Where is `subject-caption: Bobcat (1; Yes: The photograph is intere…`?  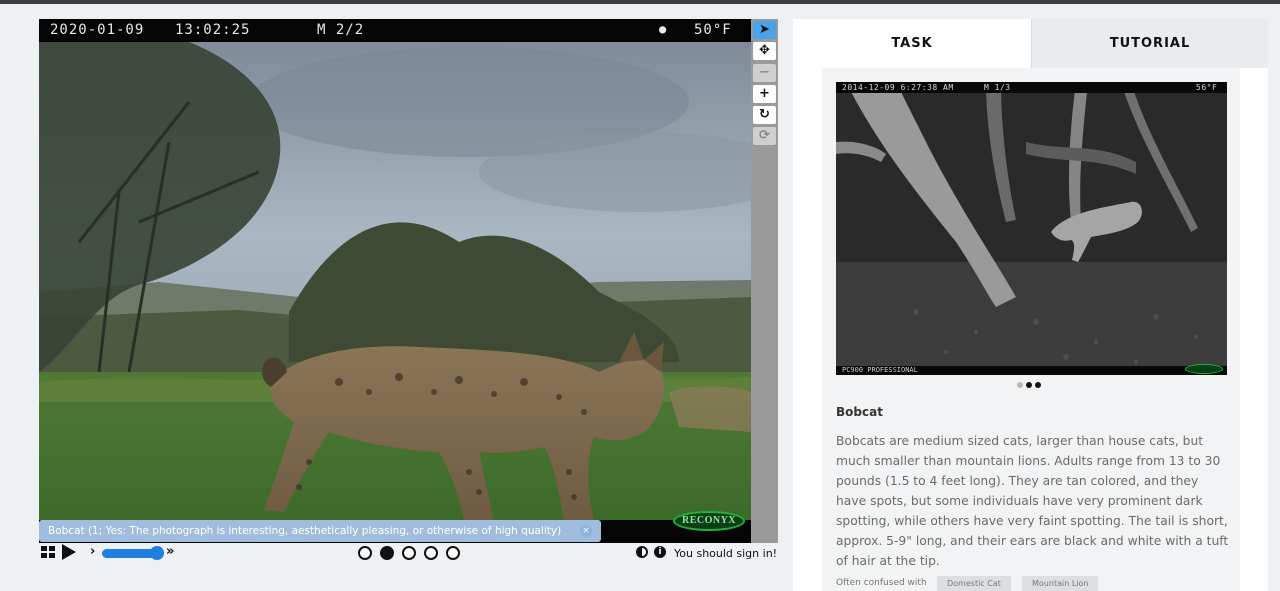
subject-caption: Bobcat (1; Yes: The photograph is intere… is located at coordinates (320, 531).